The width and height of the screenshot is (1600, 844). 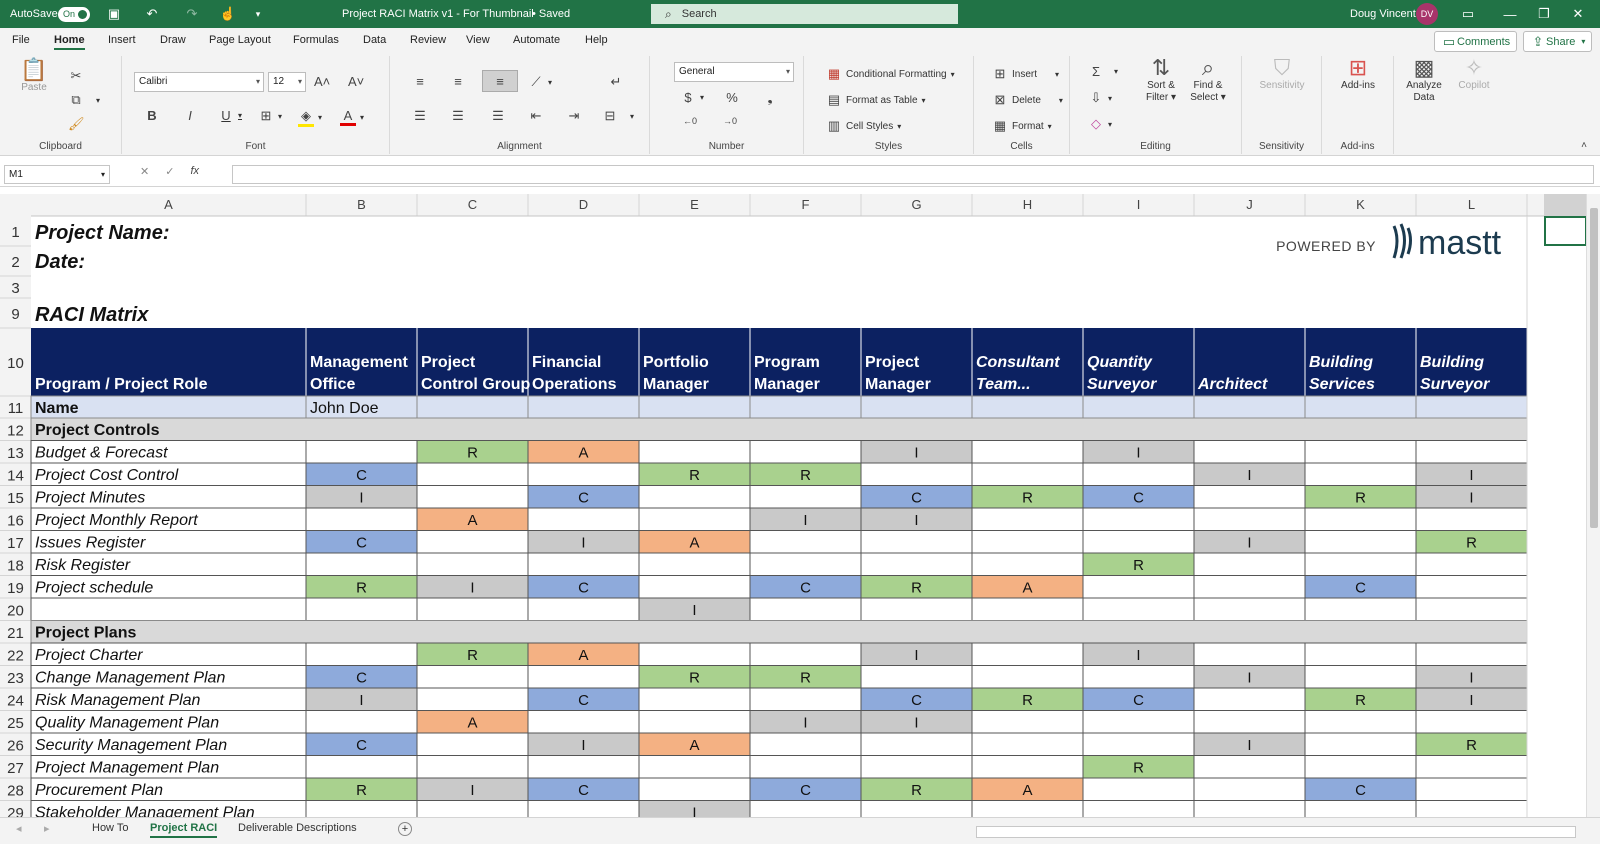 I want to click on delete-cells-button: ⊠ Delete ▾, so click(x=1027, y=100).